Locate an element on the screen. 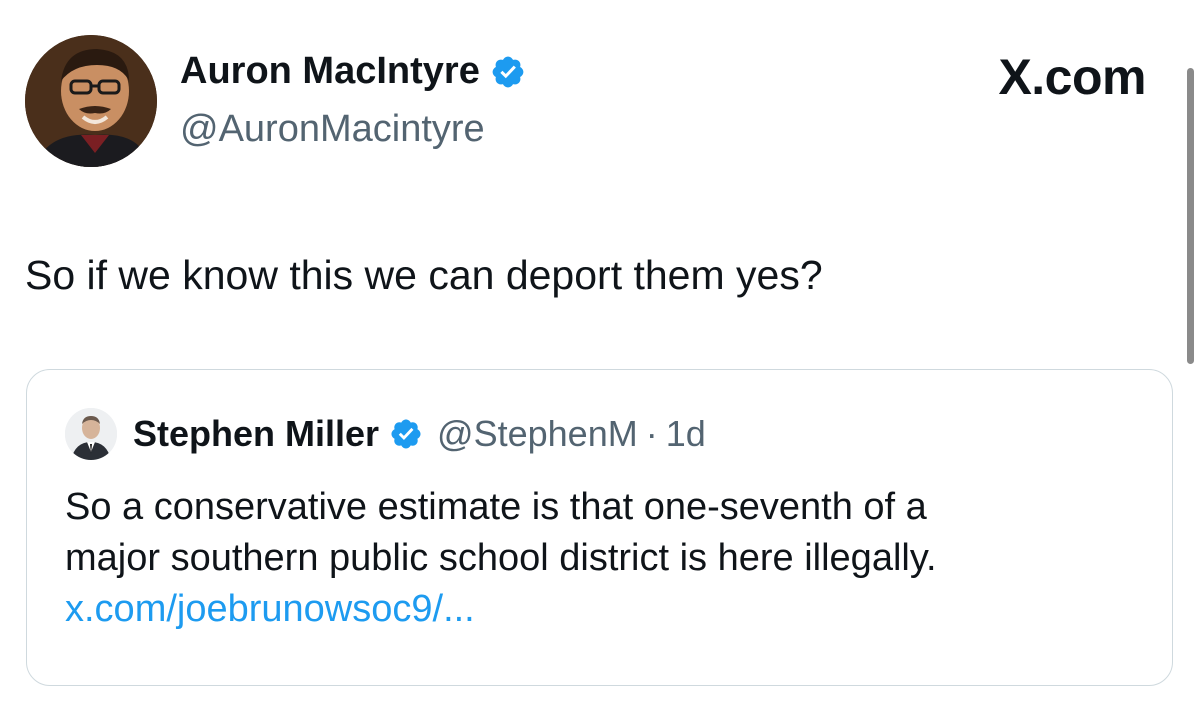  scrollbar is located at coordinates (1190, 216).